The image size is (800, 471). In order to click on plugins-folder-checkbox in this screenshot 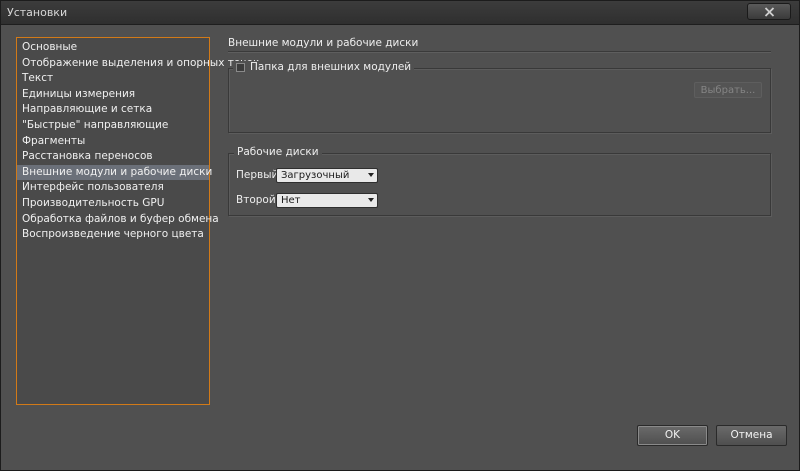, I will do `click(240, 67)`.